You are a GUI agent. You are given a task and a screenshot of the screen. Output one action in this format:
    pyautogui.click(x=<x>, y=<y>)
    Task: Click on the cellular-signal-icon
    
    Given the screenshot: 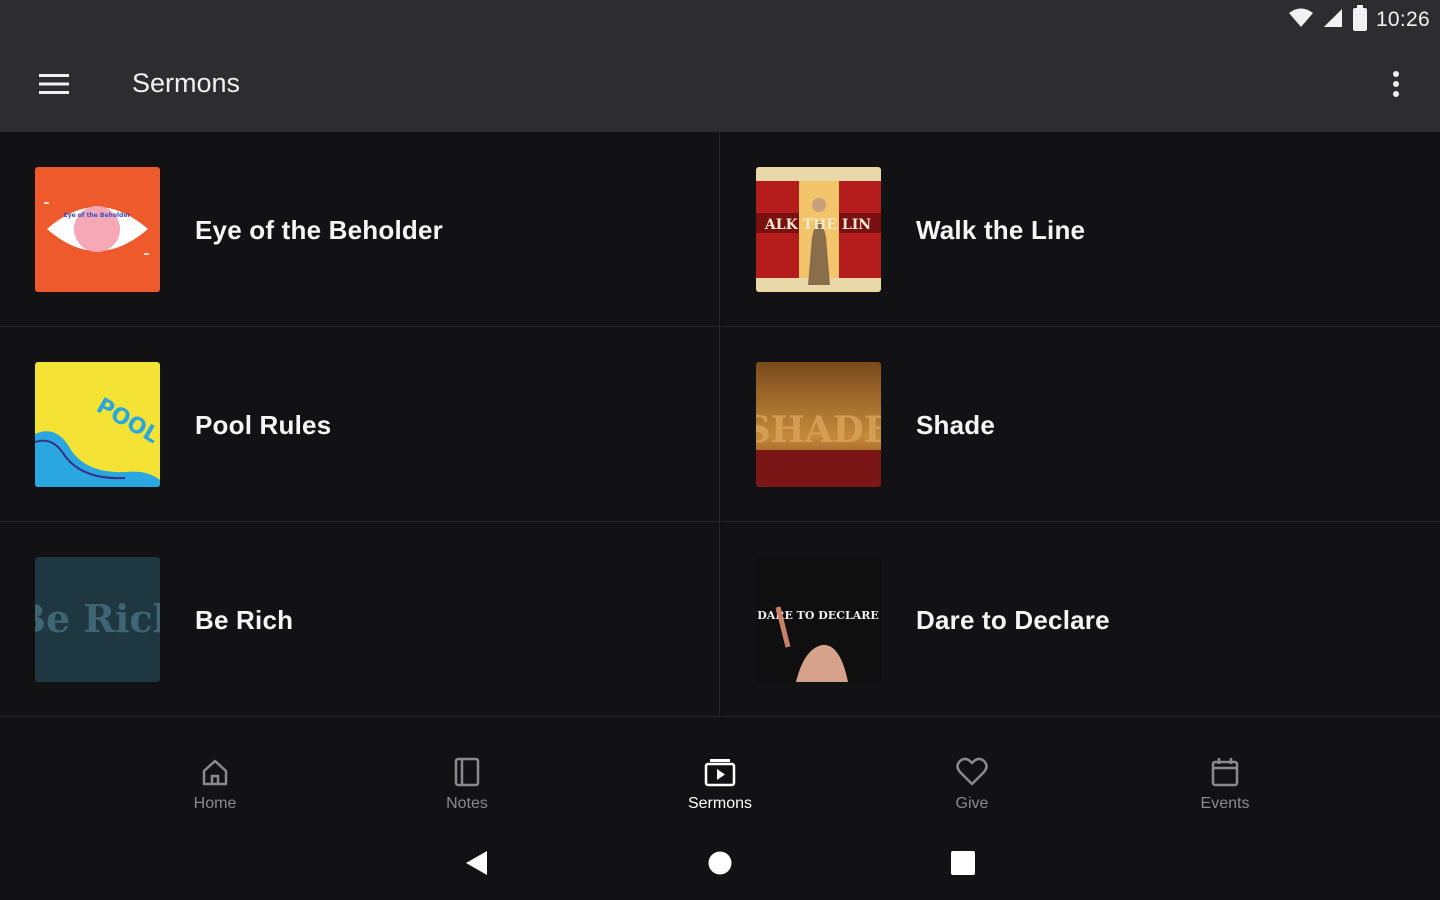 What is the action you would take?
    pyautogui.click(x=1333, y=20)
    